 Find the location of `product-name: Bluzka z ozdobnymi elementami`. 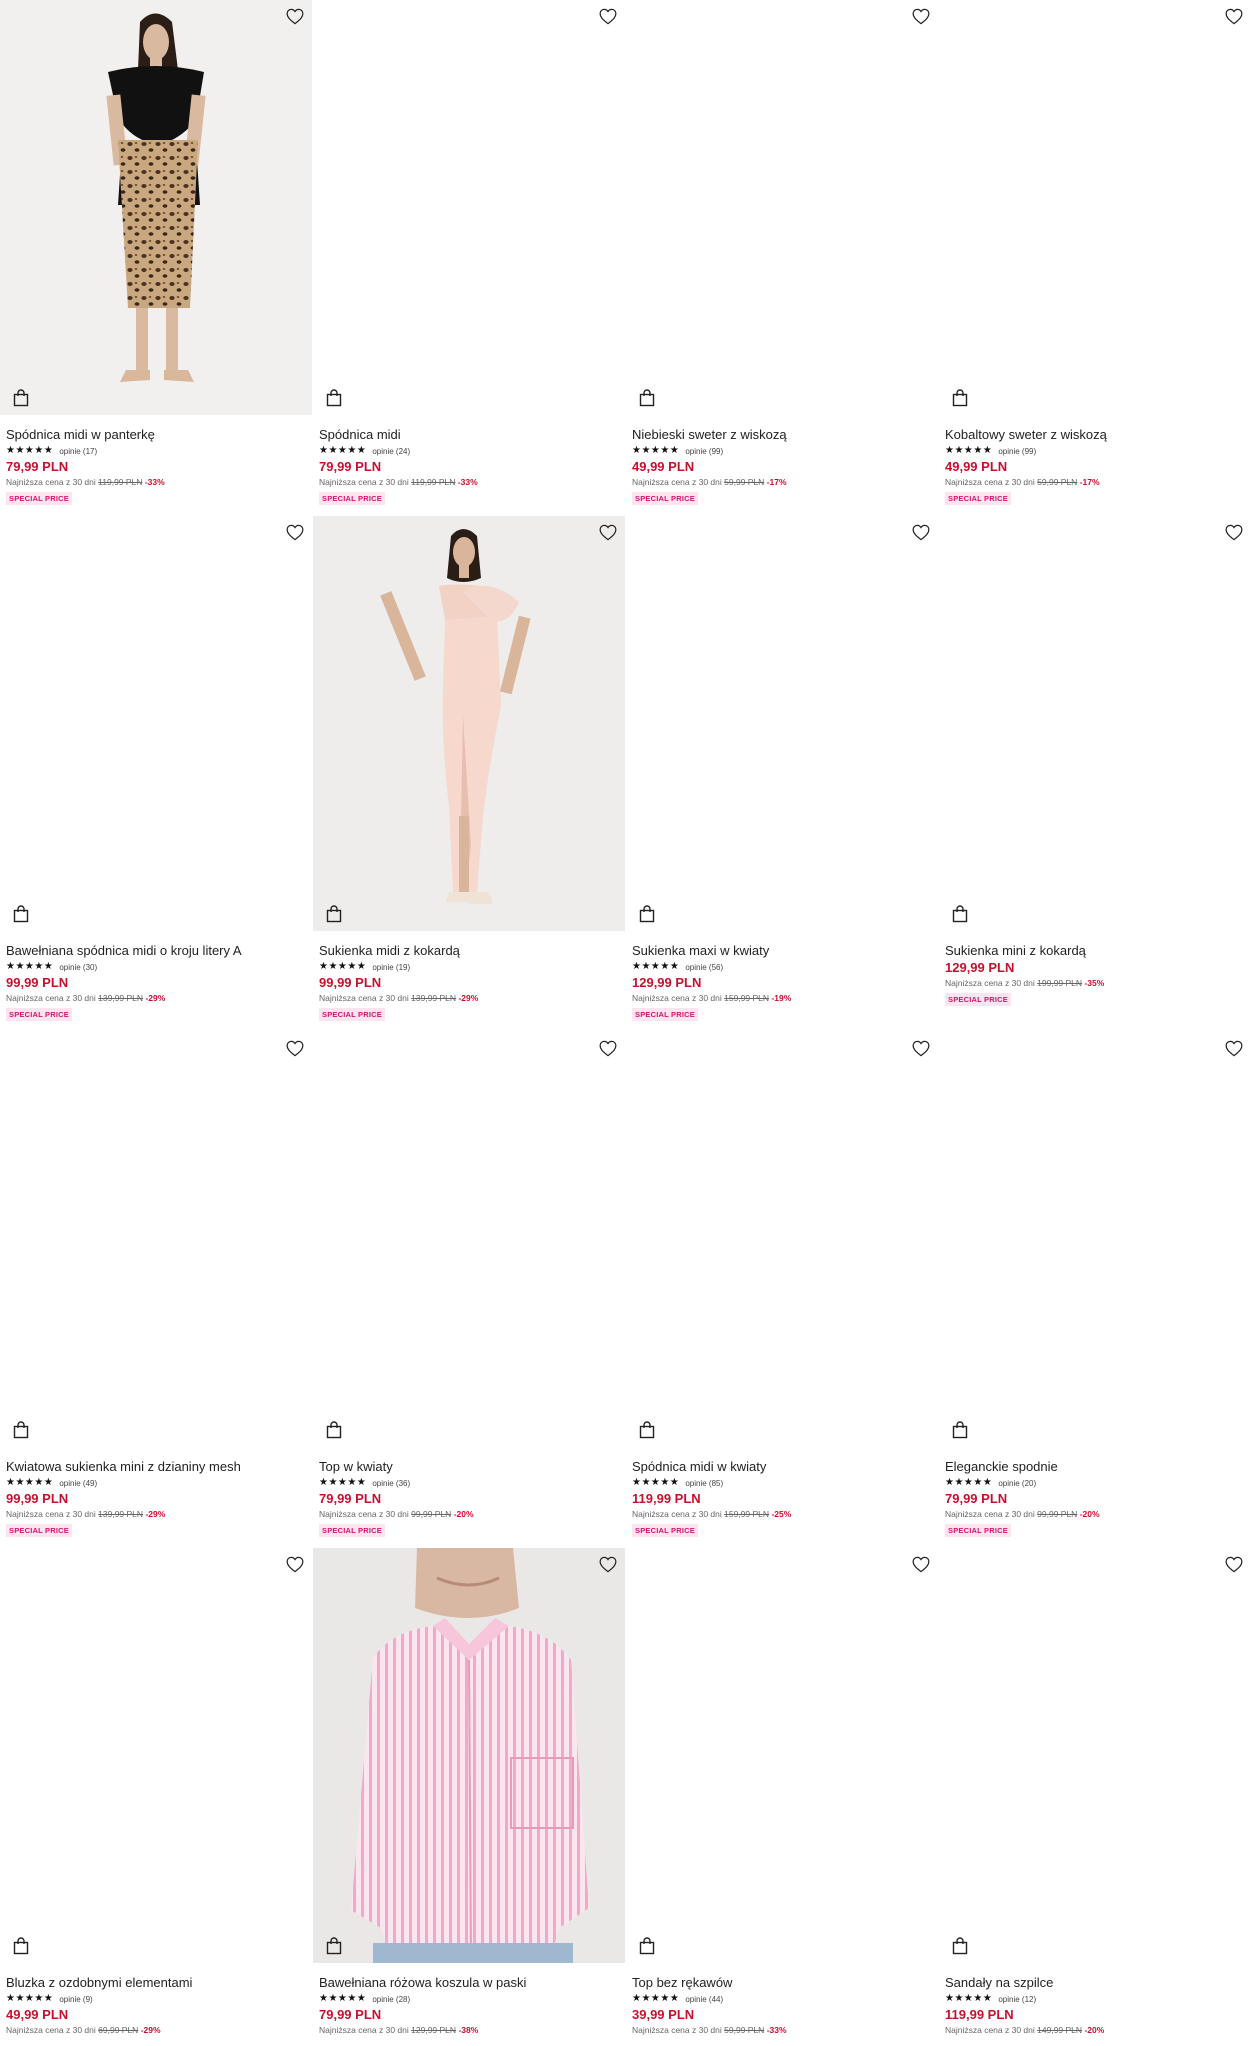

product-name: Bluzka z ozdobnymi elementami is located at coordinates (159, 1983).